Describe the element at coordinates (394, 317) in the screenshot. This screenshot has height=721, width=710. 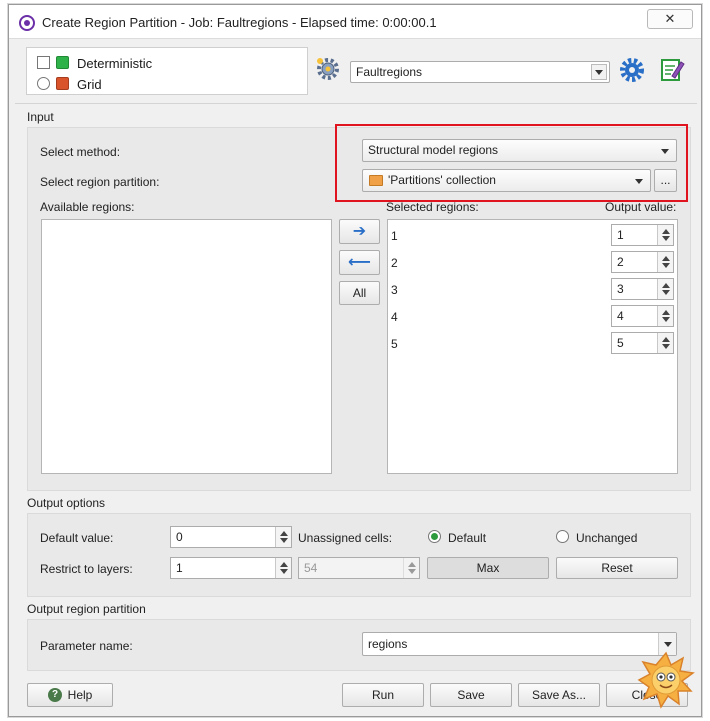
I see `selected-region-item: 4` at that location.